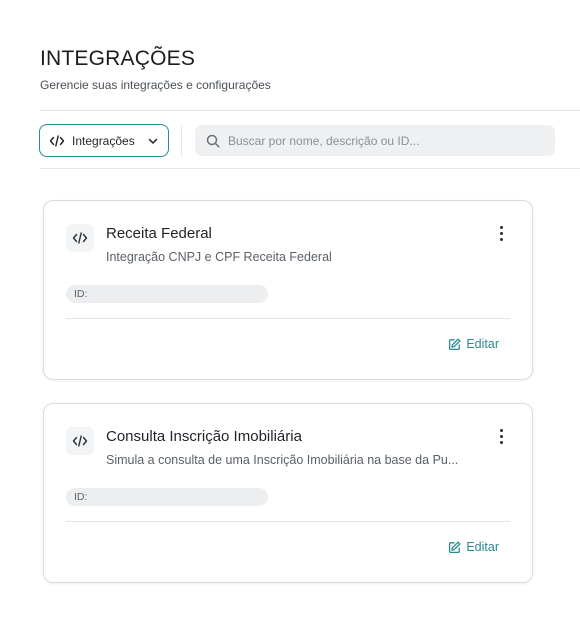 This screenshot has height=630, width=580. I want to click on integration-description: Integração CNPJ e CPF Receita Federal, so click(219, 257).